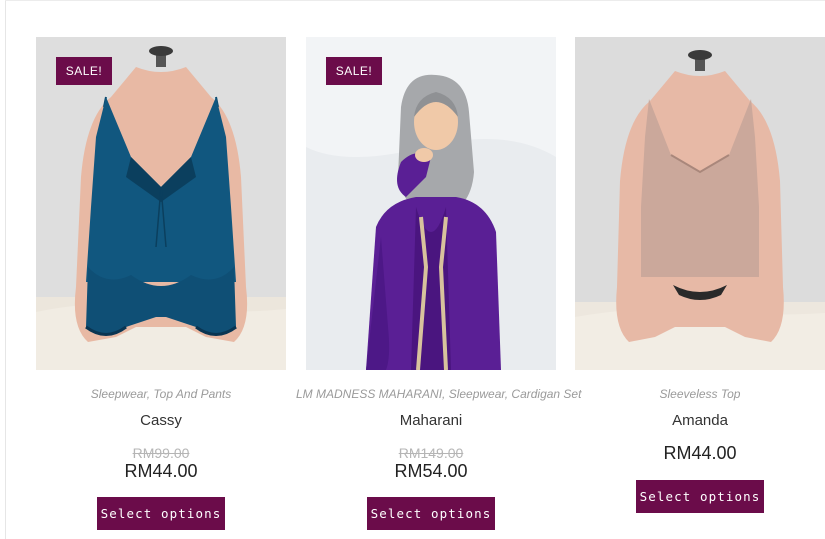 The height and width of the screenshot is (539, 825). What do you see at coordinates (5, 269) in the screenshot?
I see `page-left-border` at bounding box center [5, 269].